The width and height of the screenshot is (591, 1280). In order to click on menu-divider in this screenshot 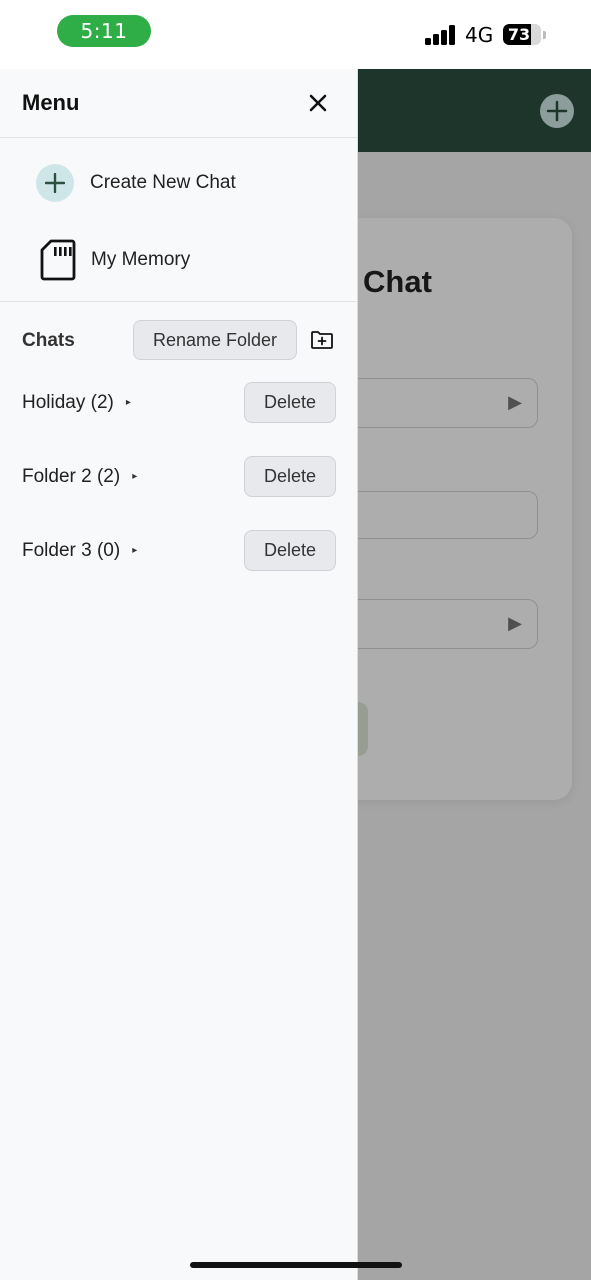, I will do `click(179, 301)`.